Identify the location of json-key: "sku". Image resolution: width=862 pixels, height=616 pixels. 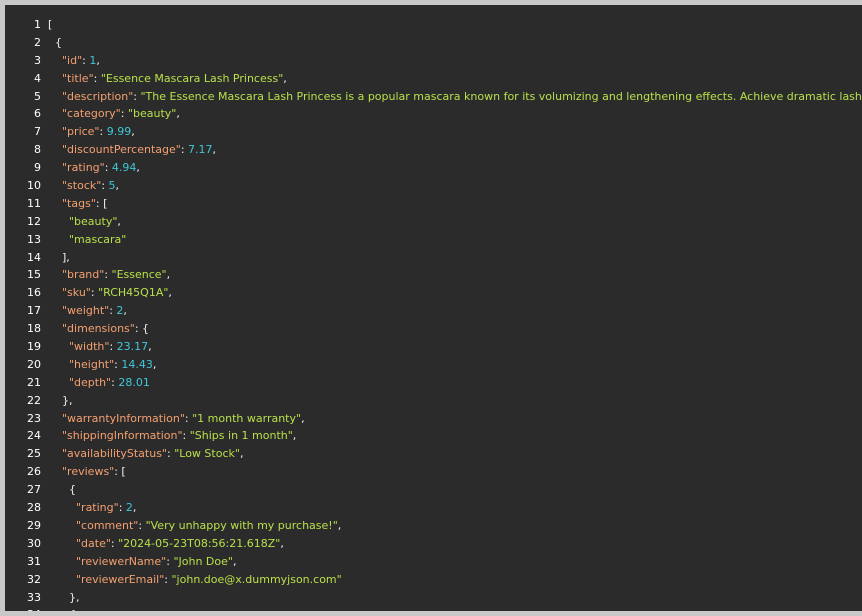
(76, 293).